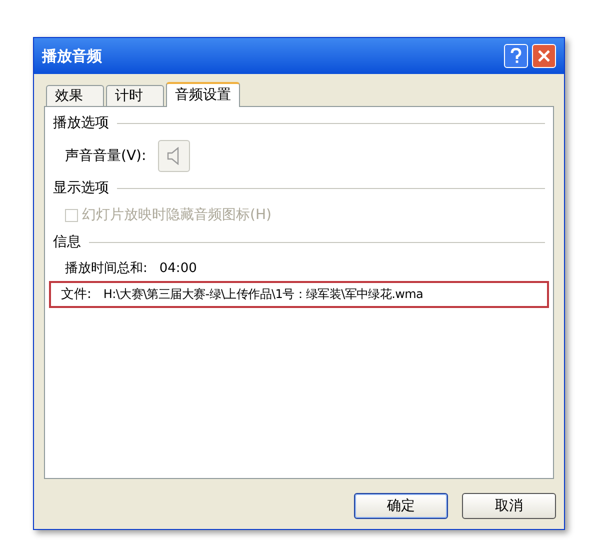 This screenshot has width=600, height=556. I want to click on close-button, so click(544, 56).